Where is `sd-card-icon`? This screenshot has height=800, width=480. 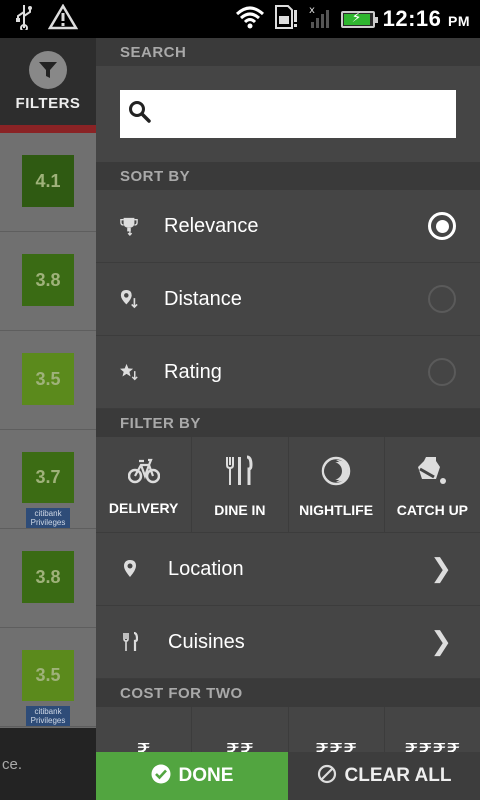 sd-card-icon is located at coordinates (286, 19).